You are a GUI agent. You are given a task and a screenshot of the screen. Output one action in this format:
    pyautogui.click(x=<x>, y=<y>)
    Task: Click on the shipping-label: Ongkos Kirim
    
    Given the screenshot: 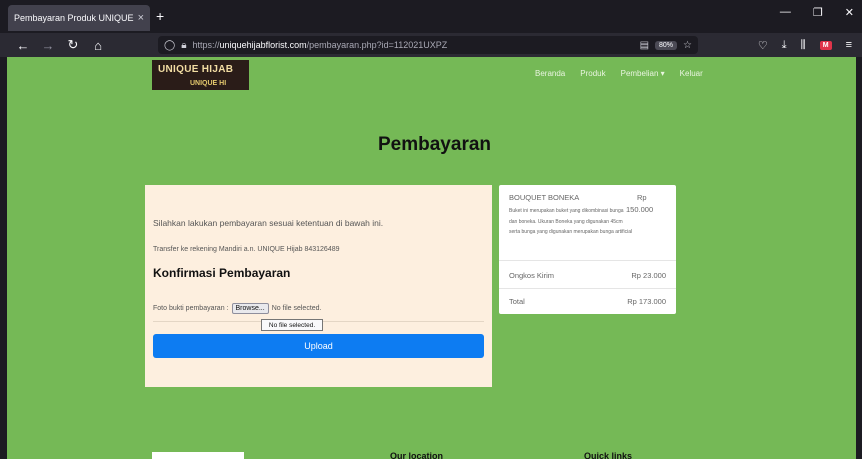 What is the action you would take?
    pyautogui.click(x=532, y=275)
    